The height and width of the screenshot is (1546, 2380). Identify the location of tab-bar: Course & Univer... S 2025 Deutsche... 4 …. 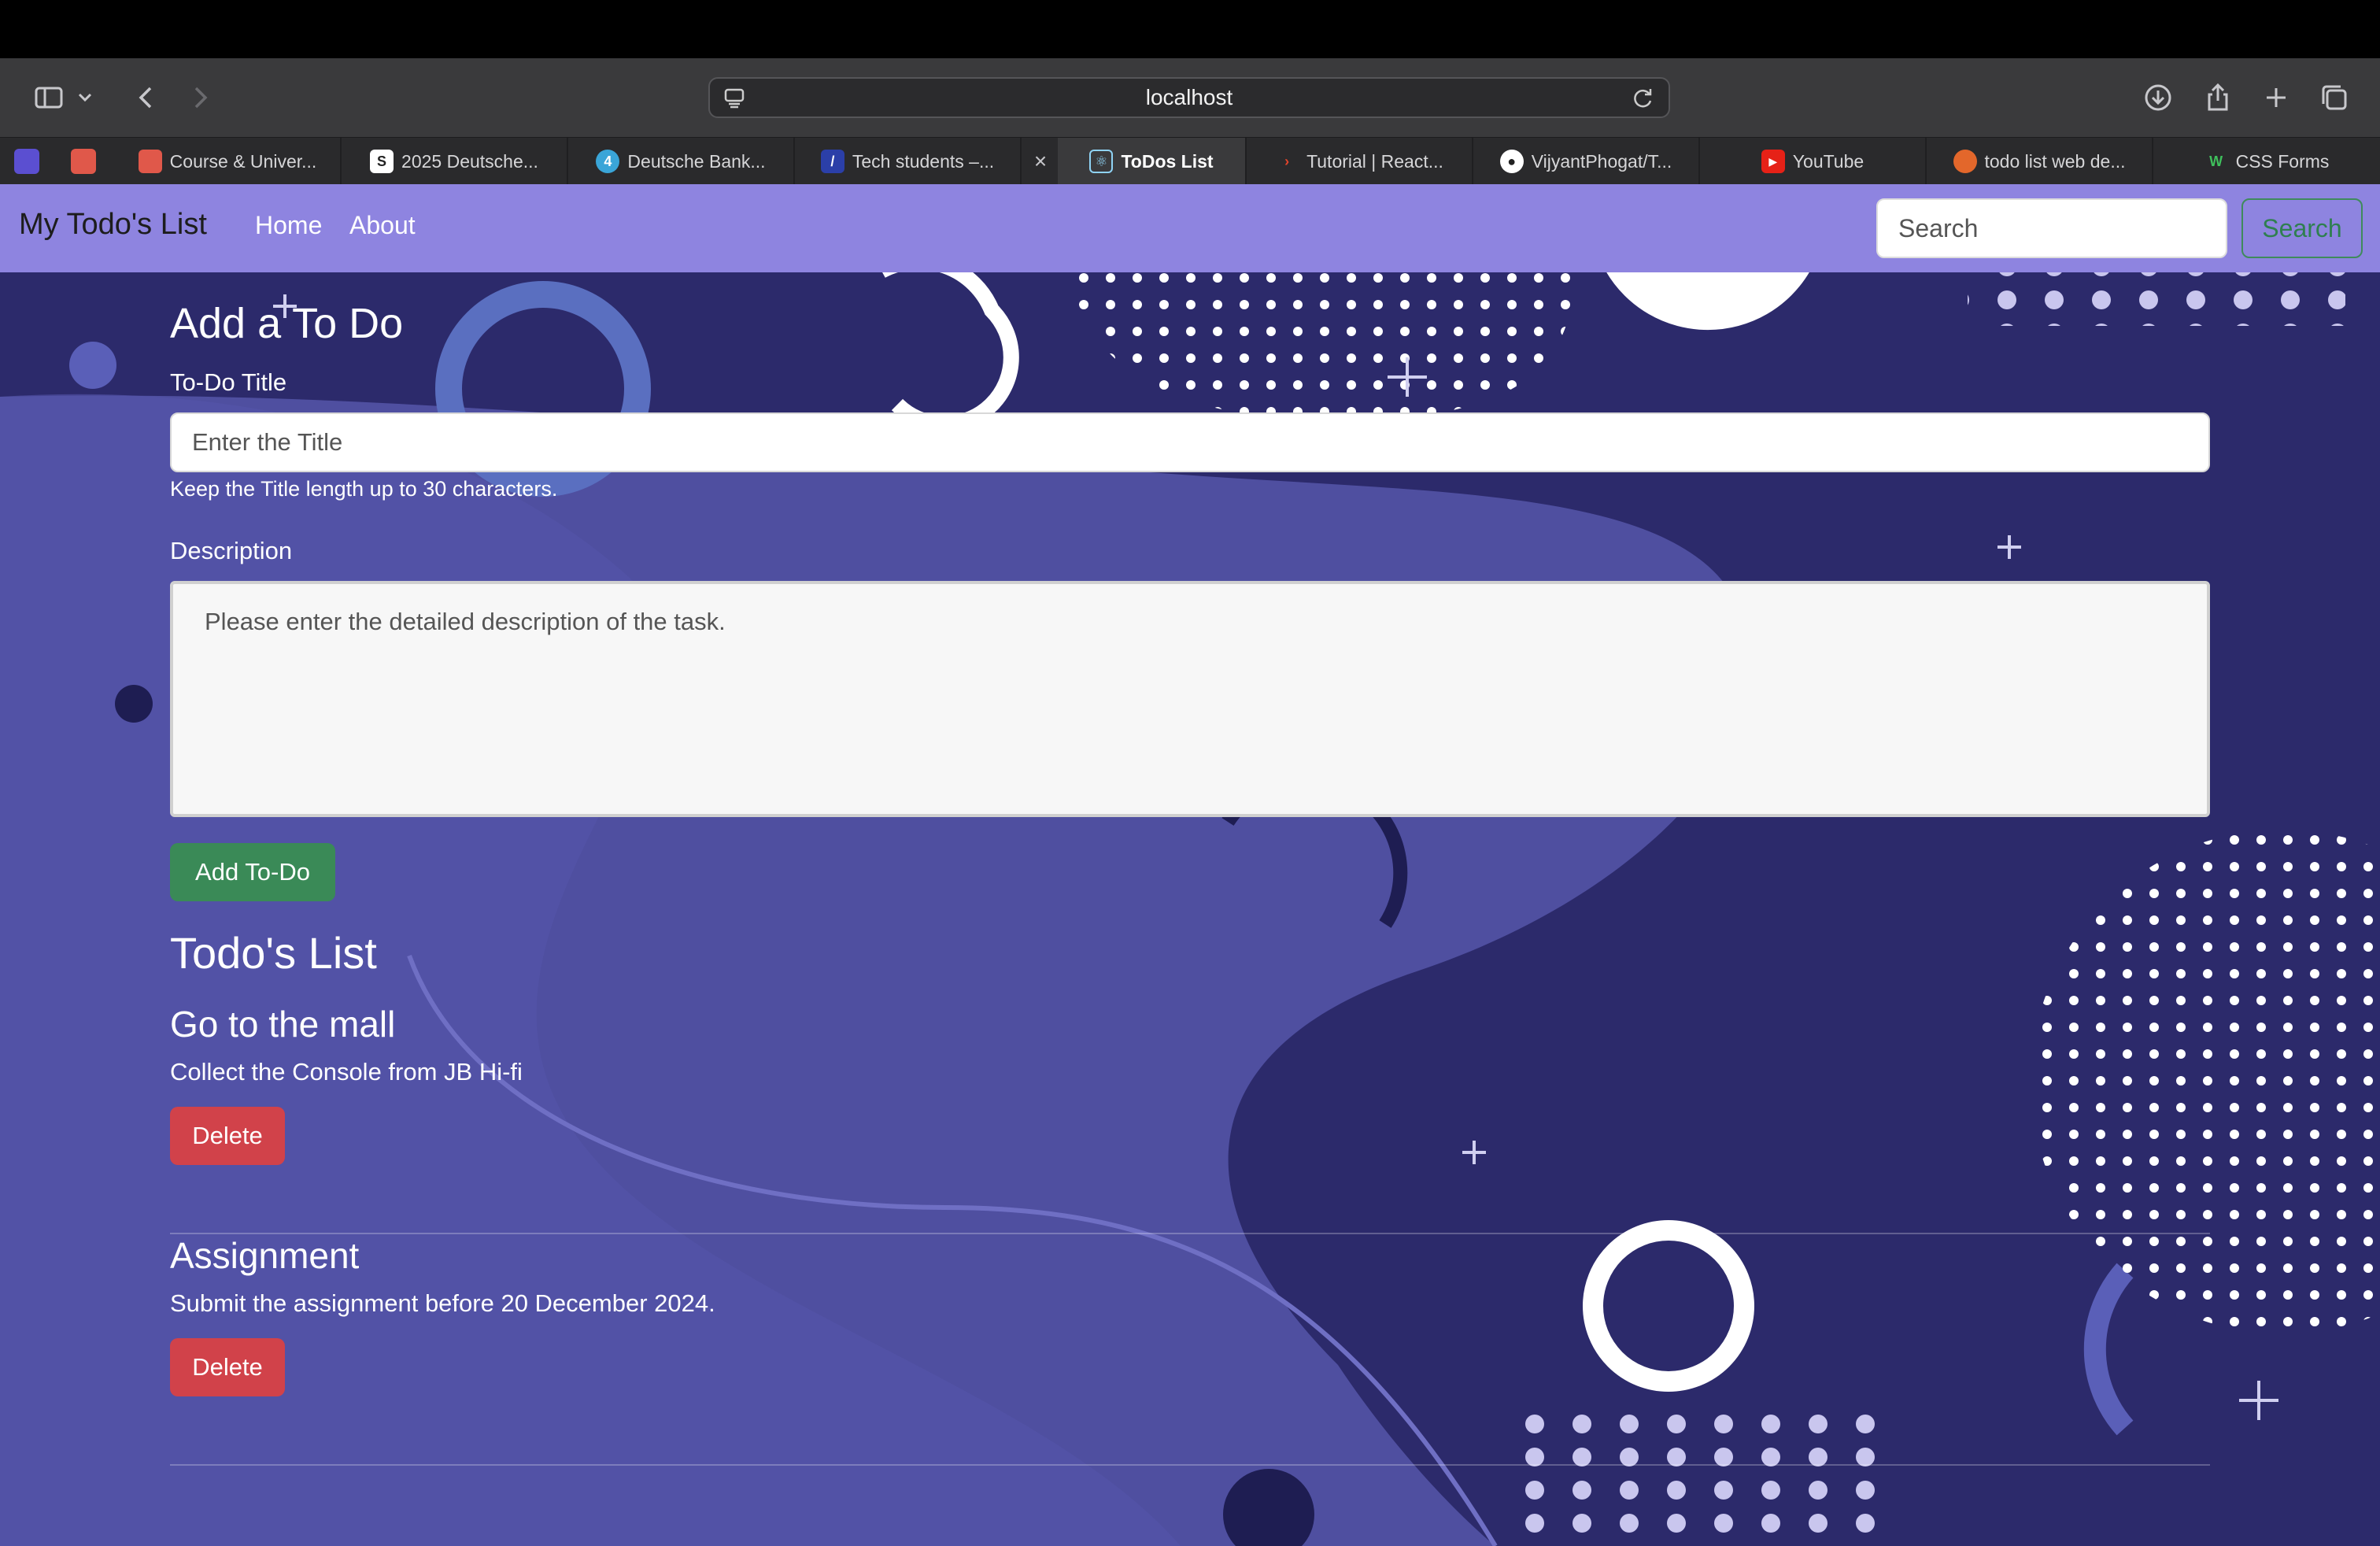
(1190, 161).